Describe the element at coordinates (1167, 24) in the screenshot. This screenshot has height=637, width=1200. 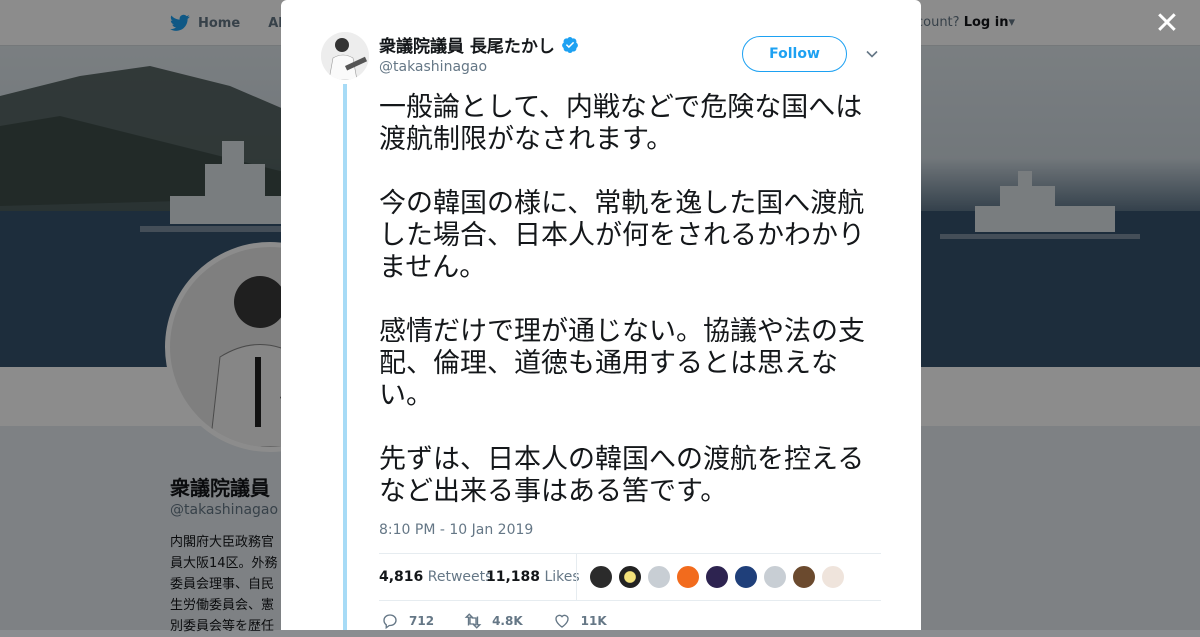
I see `close-icon: ✕` at that location.